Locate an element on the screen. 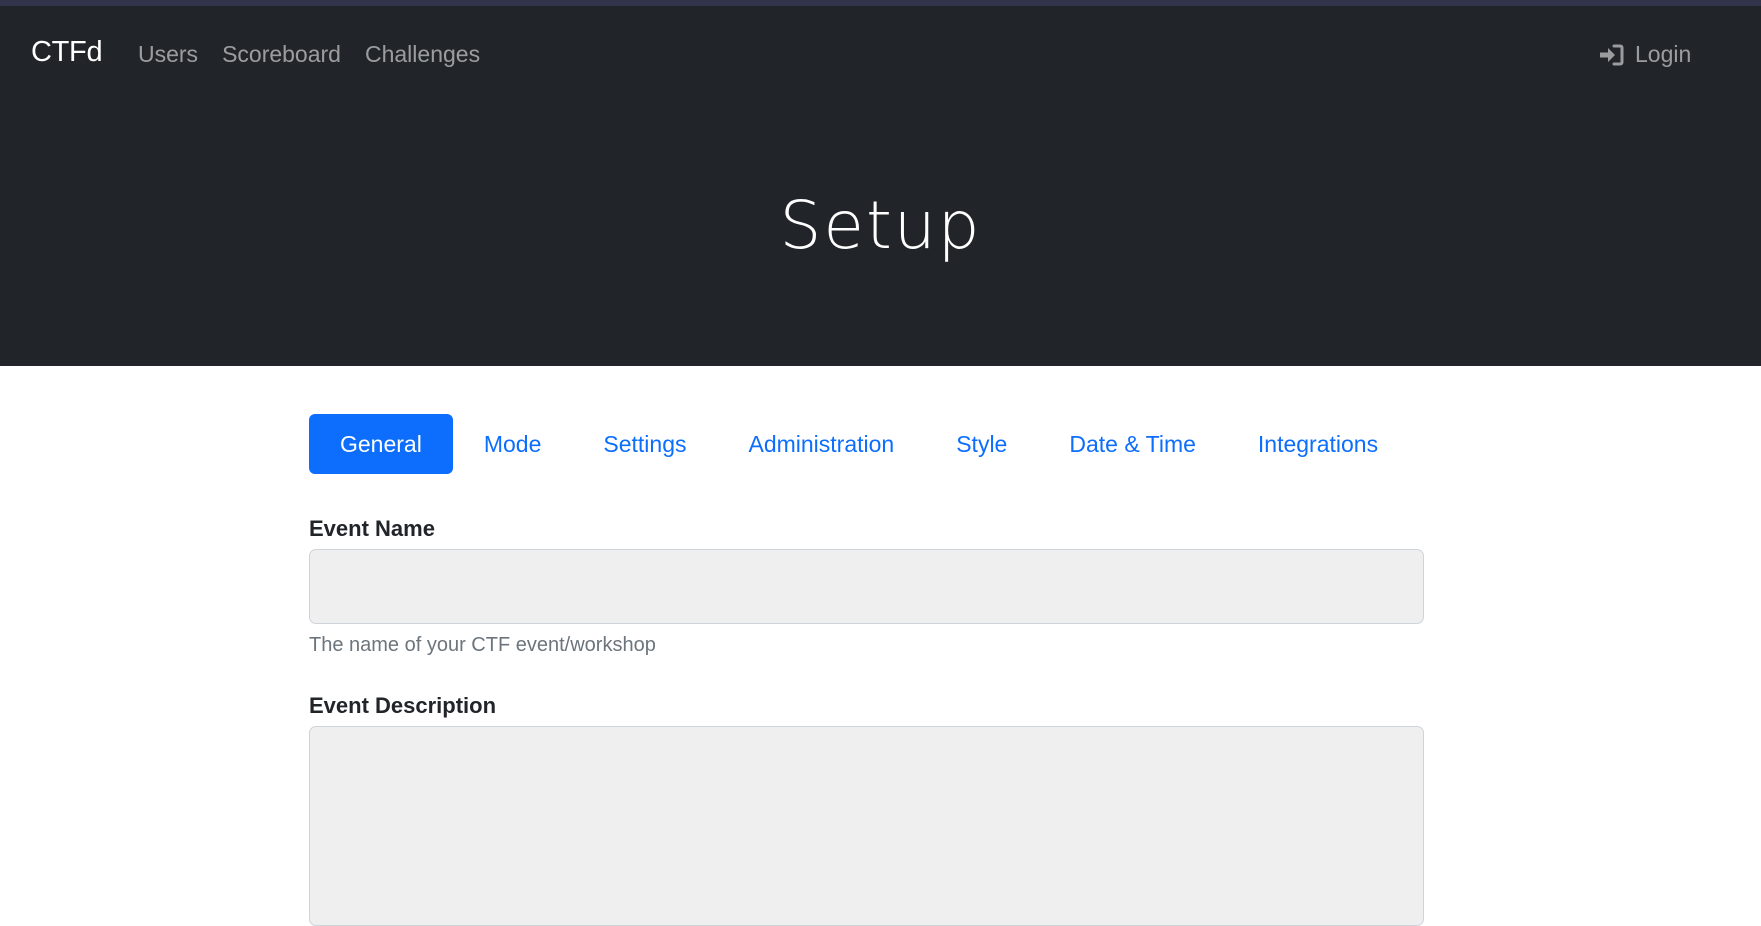  tab-settings: Settings is located at coordinates (644, 444).